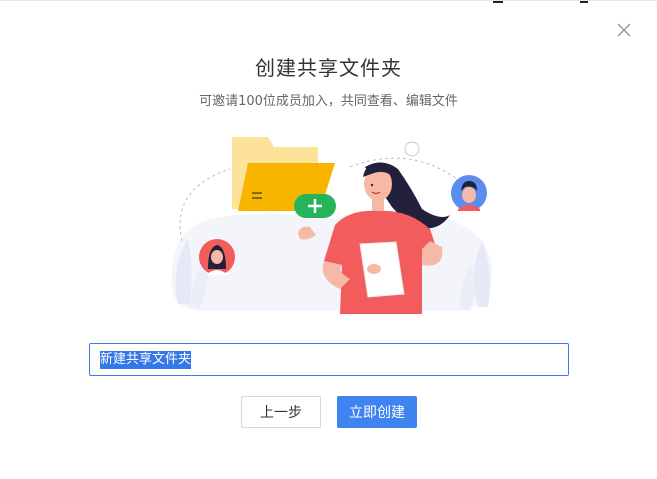 This screenshot has width=657, height=479. What do you see at coordinates (281, 412) in the screenshot?
I see `prev-step-button: 上一步` at bounding box center [281, 412].